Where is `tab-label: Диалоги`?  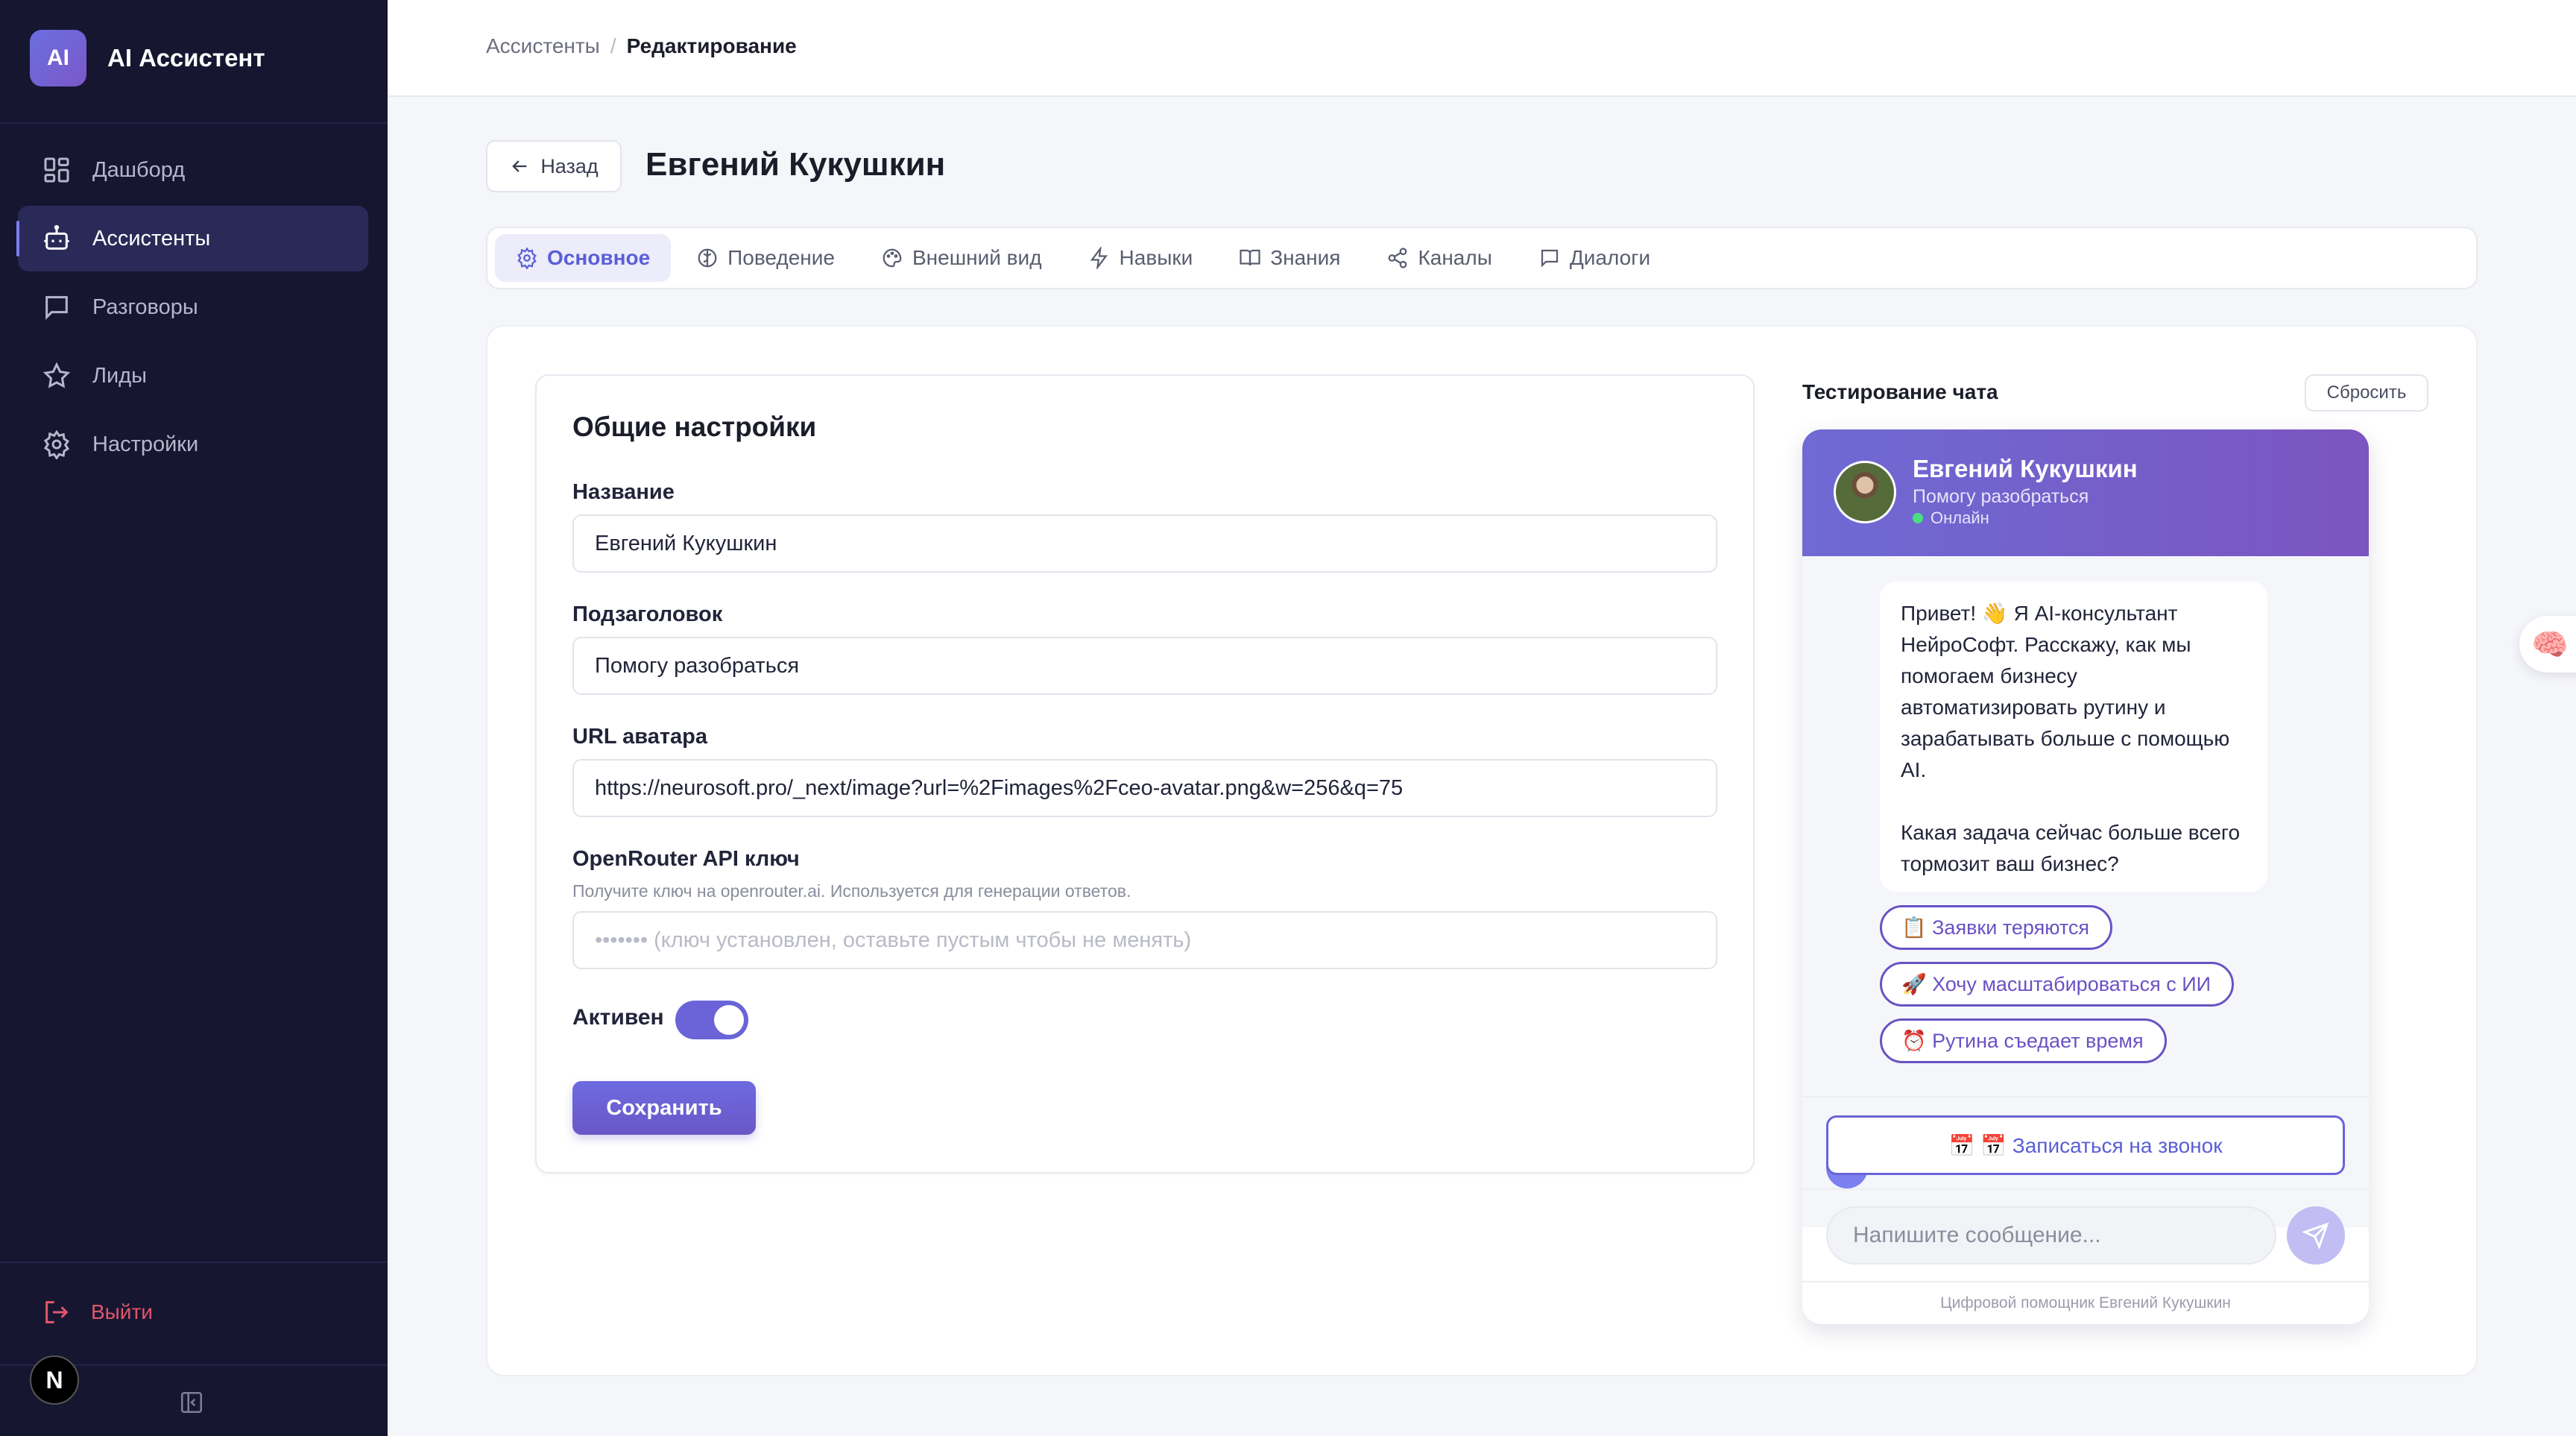
tab-label: Диалоги is located at coordinates (1610, 257).